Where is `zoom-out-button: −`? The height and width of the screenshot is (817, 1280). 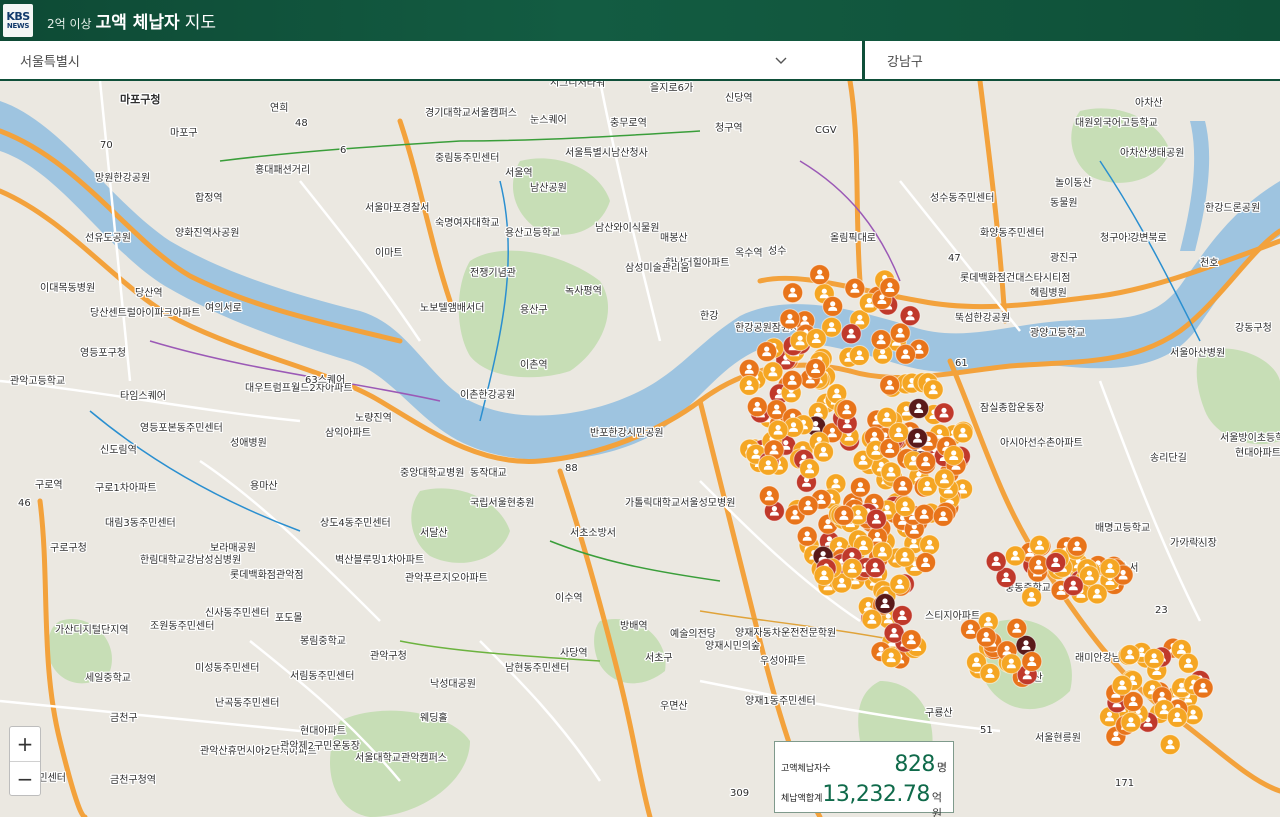
zoom-out-button: − is located at coordinates (25, 778).